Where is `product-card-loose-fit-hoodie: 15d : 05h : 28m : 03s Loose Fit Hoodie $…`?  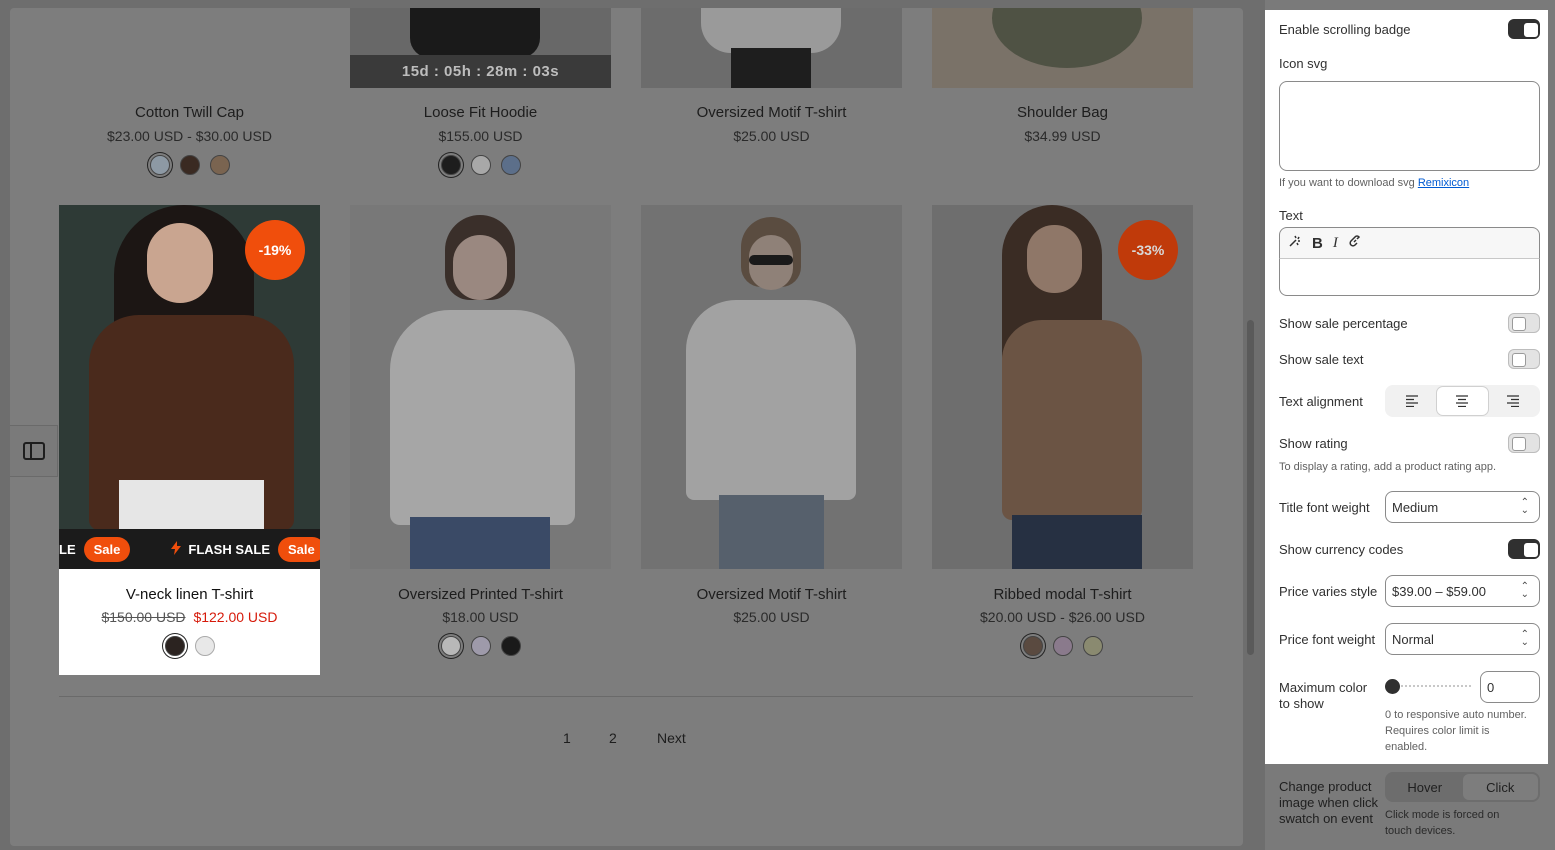
product-card-loose-fit-hoodie: 15d : 05h : 28m : 03s Loose Fit Hoodie $… is located at coordinates (480, 98).